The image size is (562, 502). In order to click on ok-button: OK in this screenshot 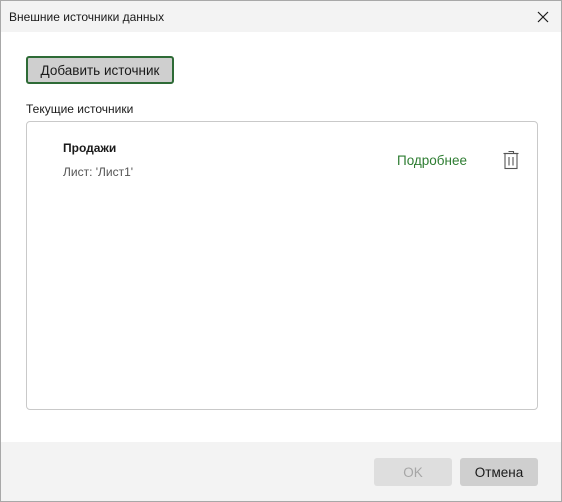, I will do `click(413, 472)`.